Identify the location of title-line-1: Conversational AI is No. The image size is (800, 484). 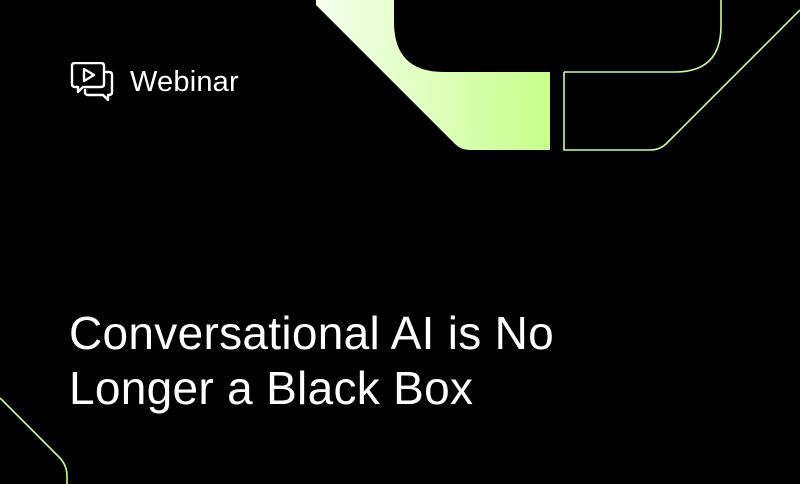
(312, 333).